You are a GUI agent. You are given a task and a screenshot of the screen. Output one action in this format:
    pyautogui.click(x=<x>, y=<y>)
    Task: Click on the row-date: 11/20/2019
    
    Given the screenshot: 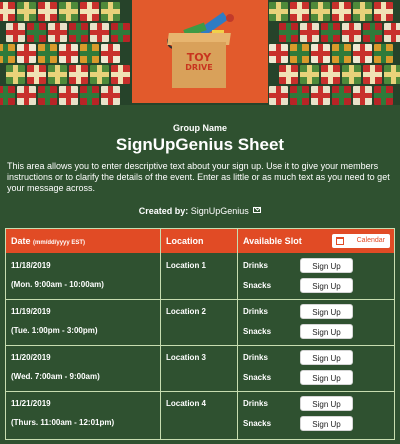 What is the action you would take?
    pyautogui.click(x=31, y=357)
    